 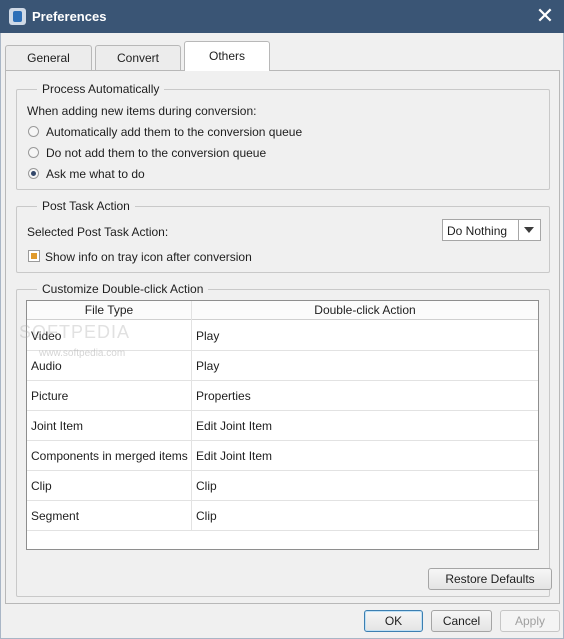 I want to click on restore-defaults-button: Restore Defaults, so click(x=490, y=579).